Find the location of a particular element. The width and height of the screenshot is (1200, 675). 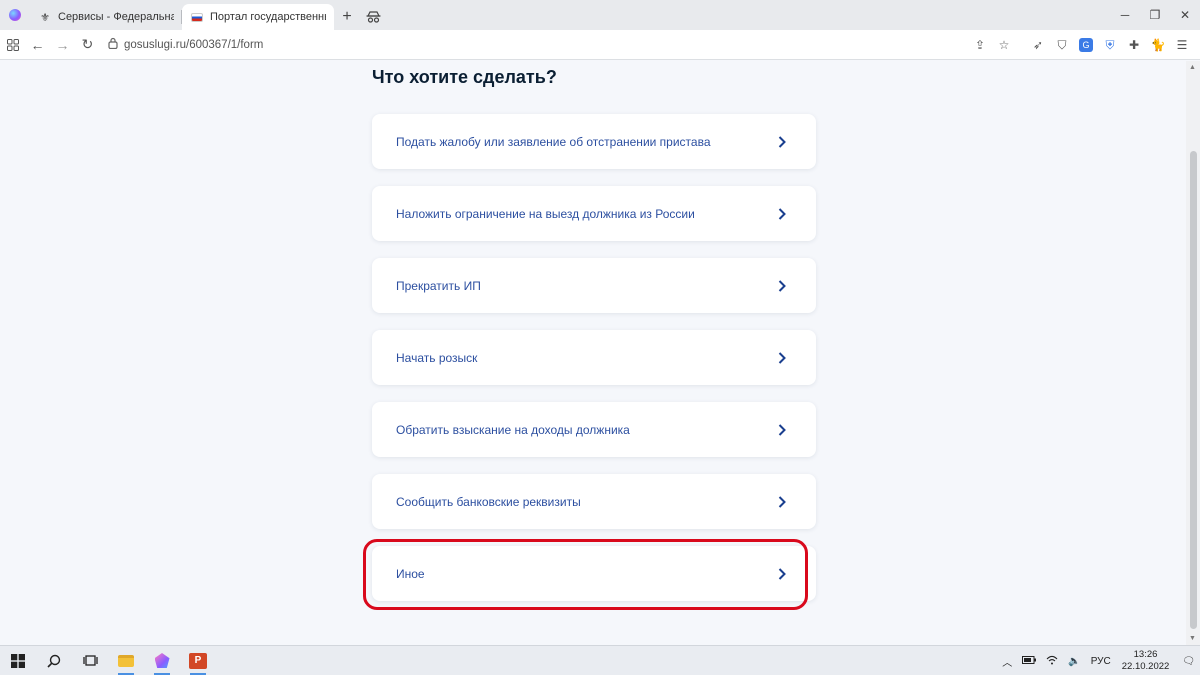

option-bank-details: Сообщить банковские реквизиты is located at coordinates (594, 501).